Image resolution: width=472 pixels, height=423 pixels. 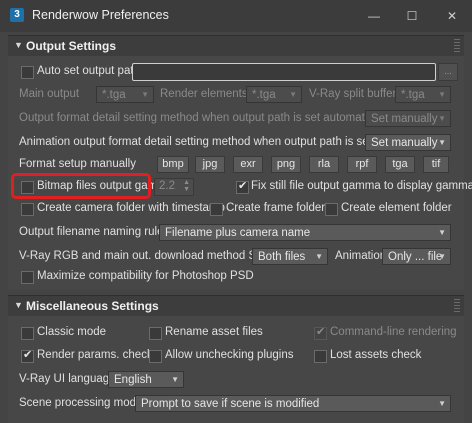 I want to click on naming-rule-value: Filename plus camera name, so click(x=238, y=233).